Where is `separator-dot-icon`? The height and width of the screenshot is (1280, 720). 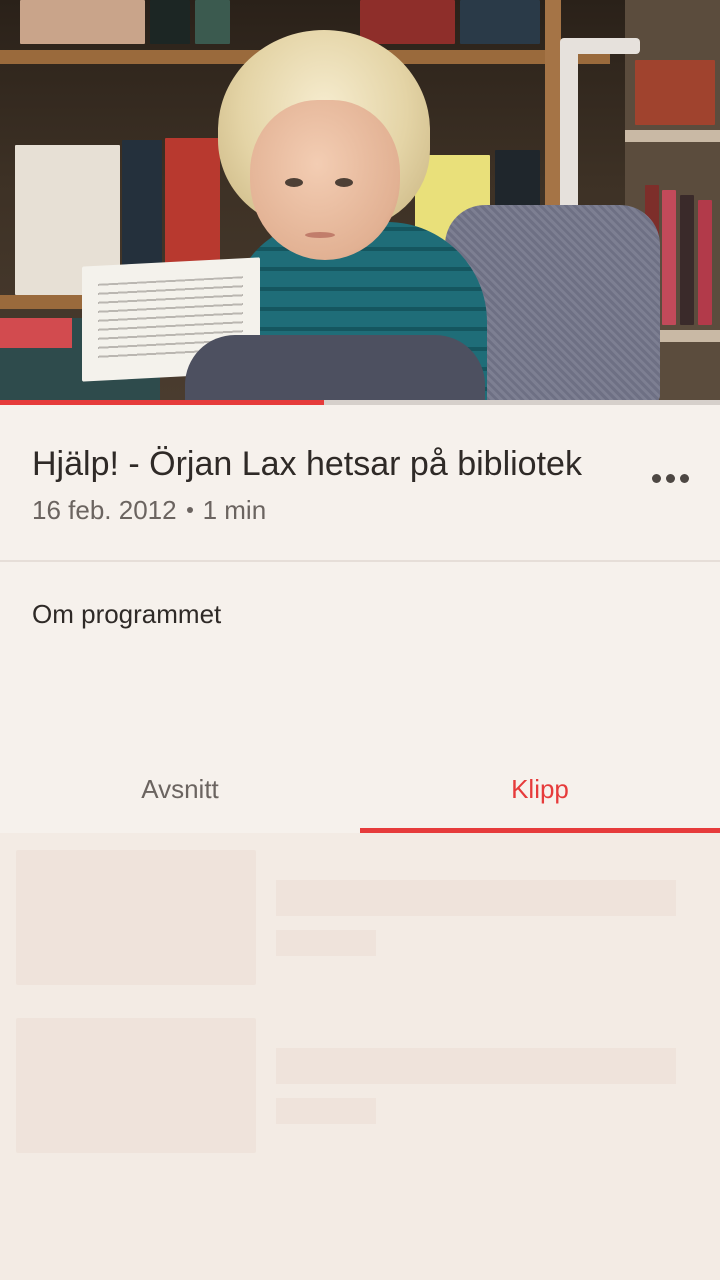 separator-dot-icon is located at coordinates (189, 509).